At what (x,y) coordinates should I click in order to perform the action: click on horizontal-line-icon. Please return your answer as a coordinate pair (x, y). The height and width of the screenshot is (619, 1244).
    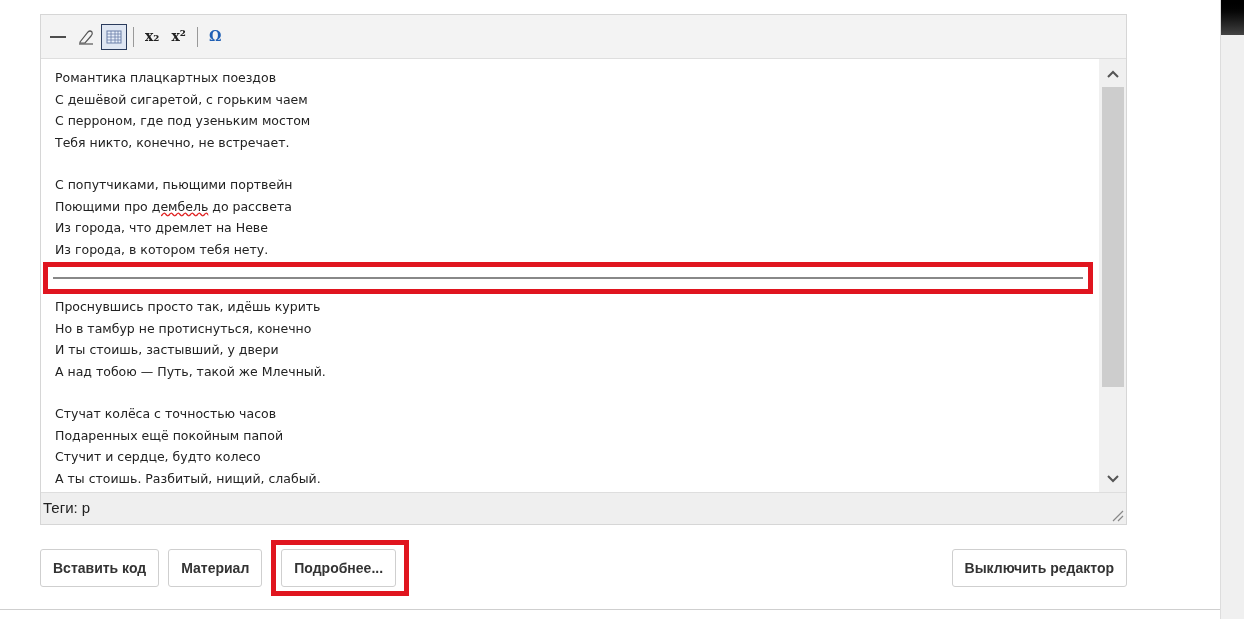
    Looking at the image, I should click on (58, 36).